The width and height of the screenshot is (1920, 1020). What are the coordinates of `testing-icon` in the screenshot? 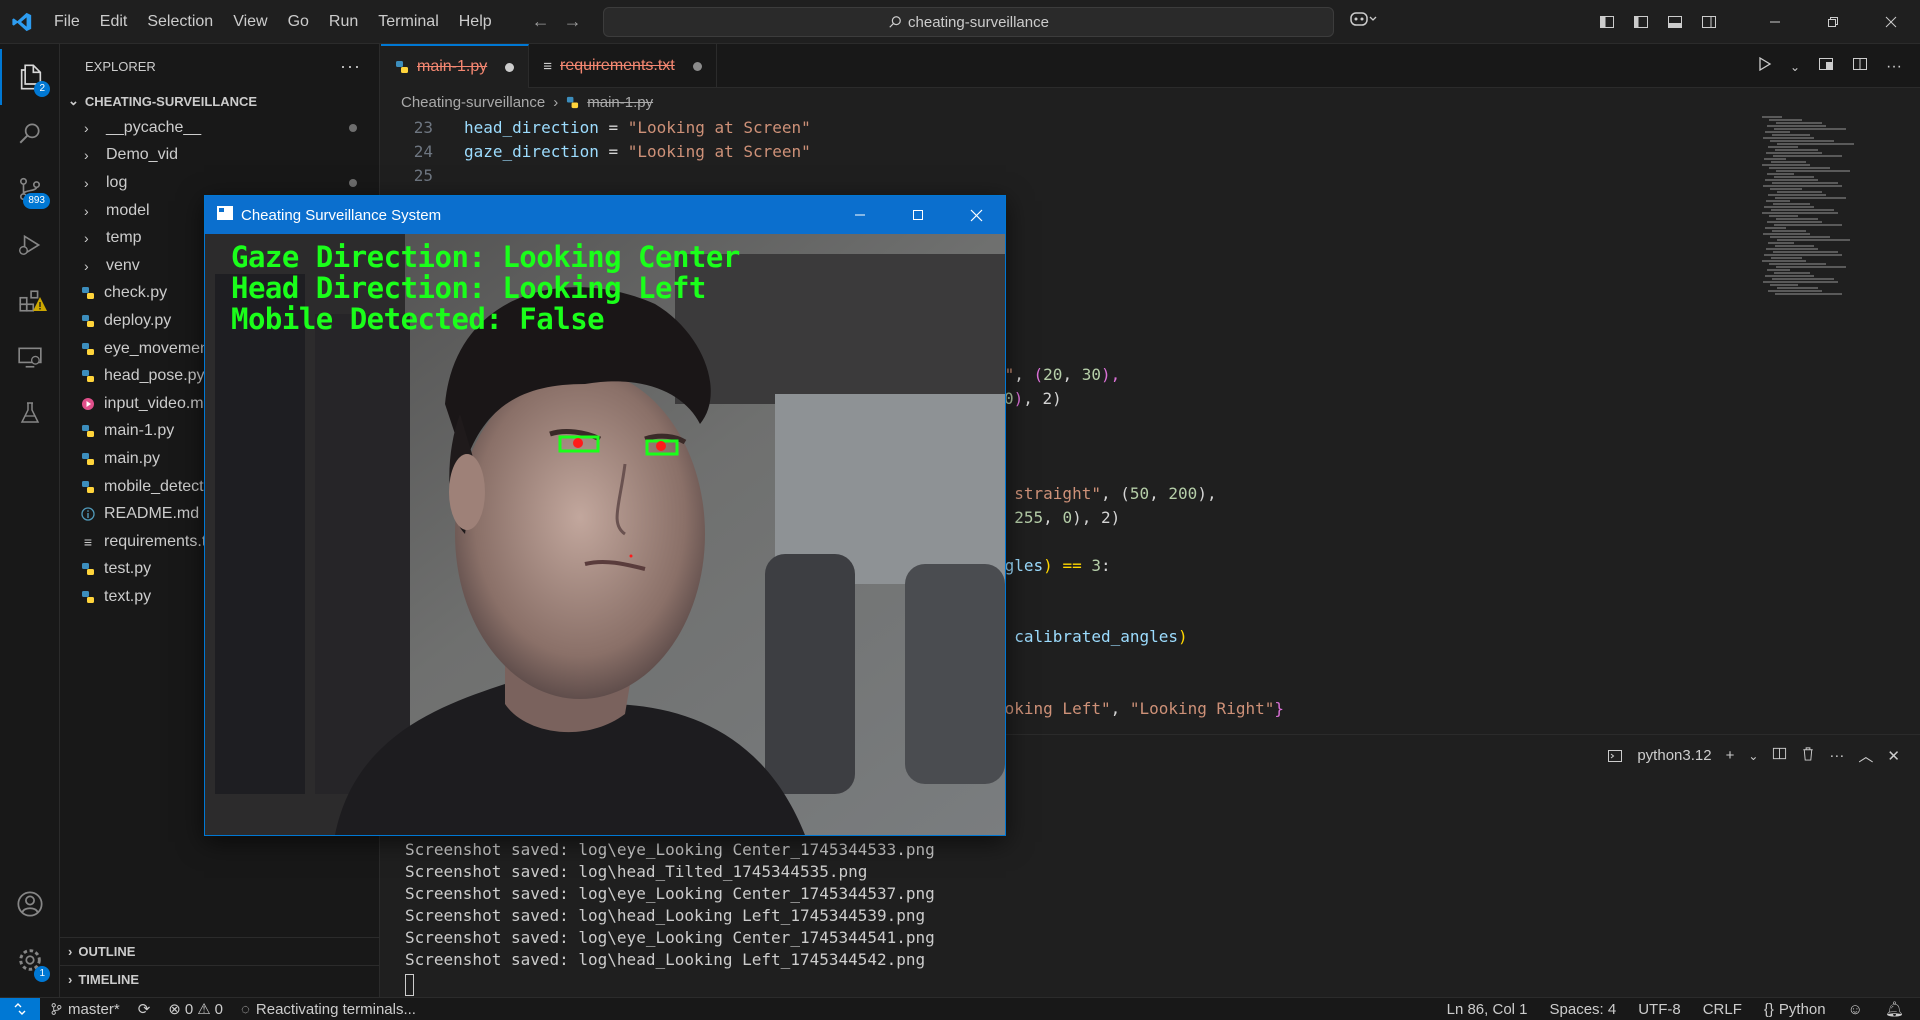 It's located at (30, 413).